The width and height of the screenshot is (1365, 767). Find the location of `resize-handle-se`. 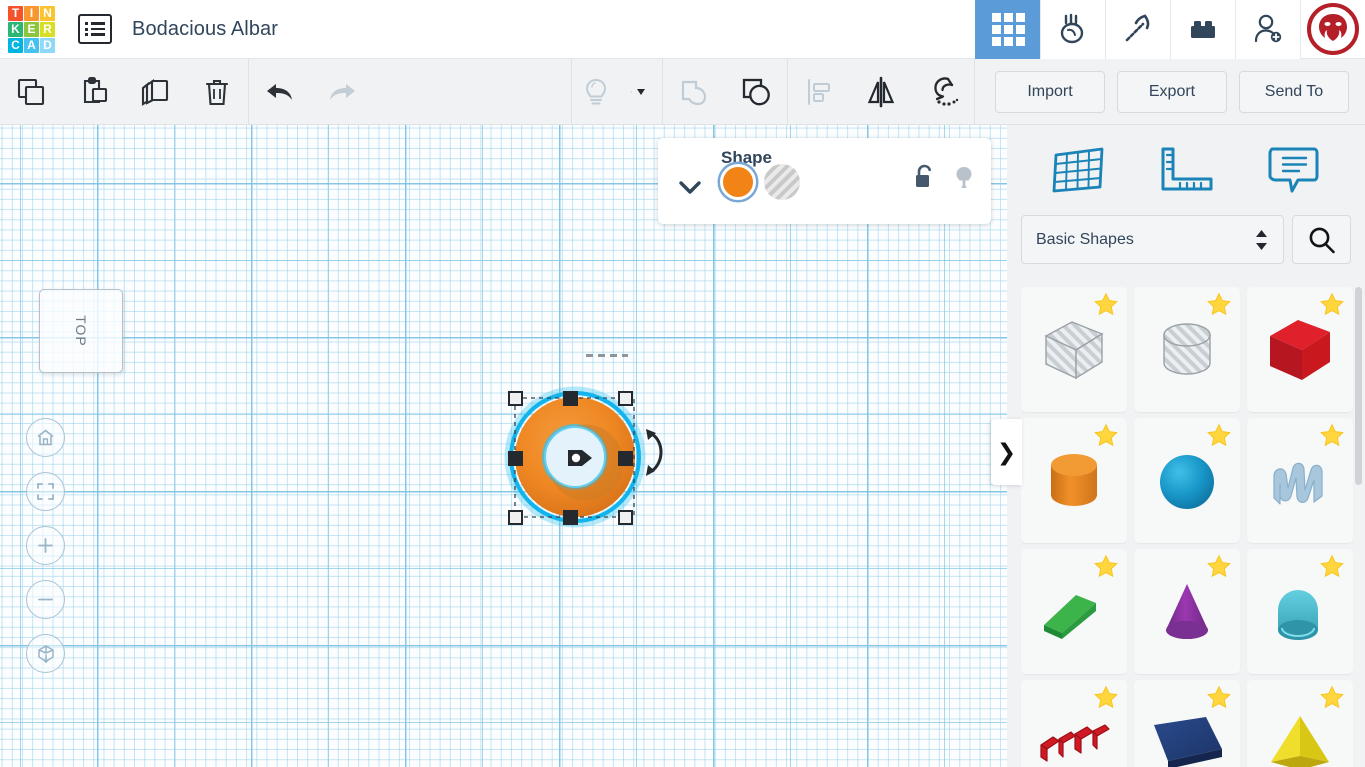

resize-handle-se is located at coordinates (625, 517).